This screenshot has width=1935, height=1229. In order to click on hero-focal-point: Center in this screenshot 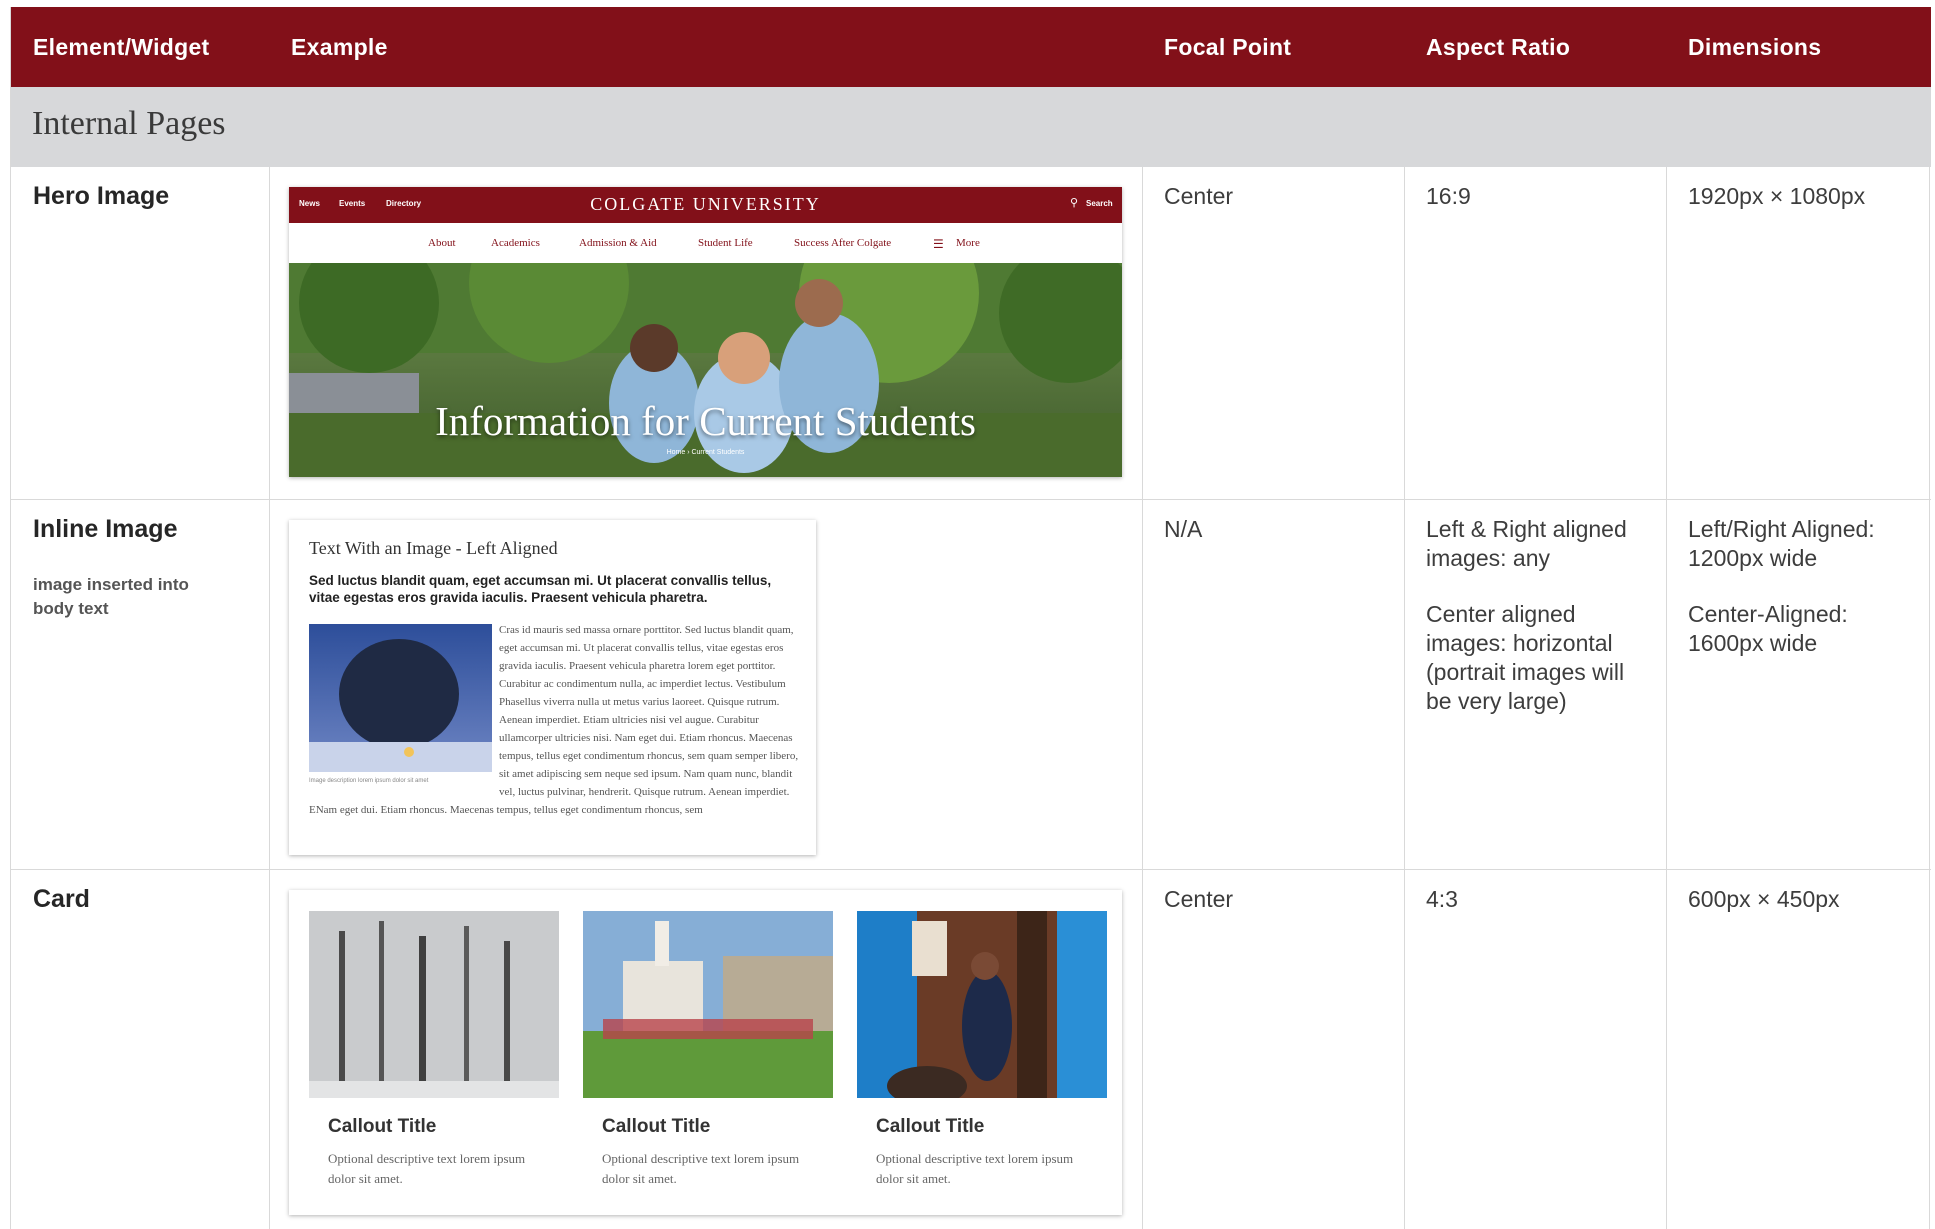, I will do `click(1199, 196)`.